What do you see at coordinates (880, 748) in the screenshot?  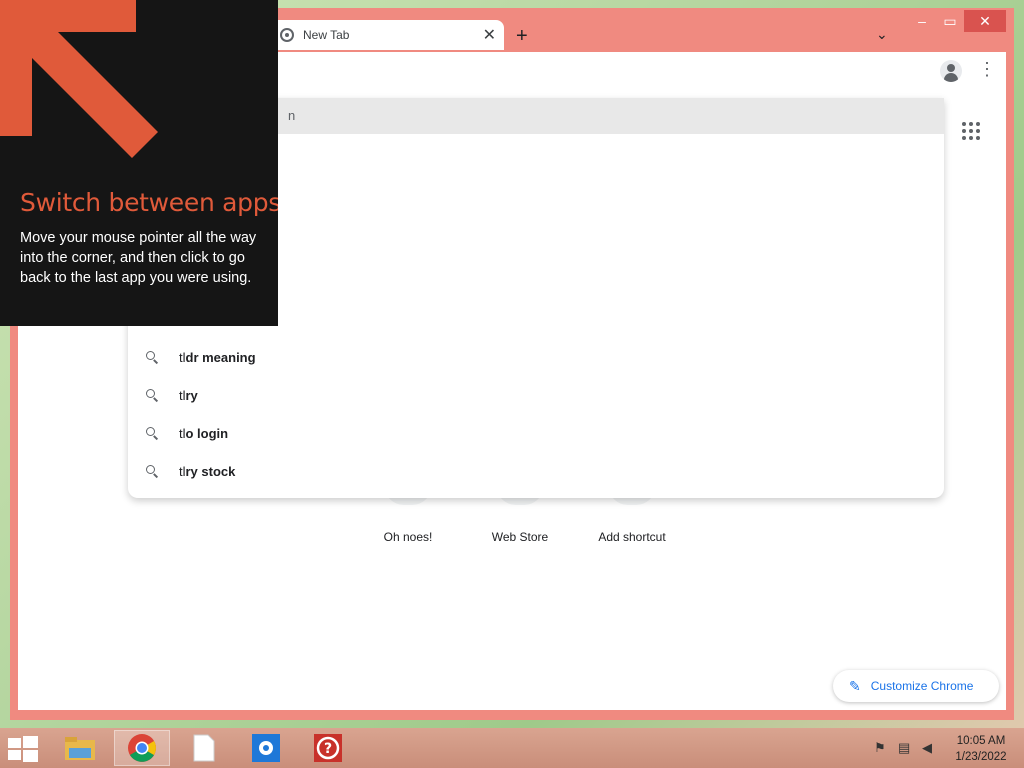 I see `flag-icon: ⚑` at bounding box center [880, 748].